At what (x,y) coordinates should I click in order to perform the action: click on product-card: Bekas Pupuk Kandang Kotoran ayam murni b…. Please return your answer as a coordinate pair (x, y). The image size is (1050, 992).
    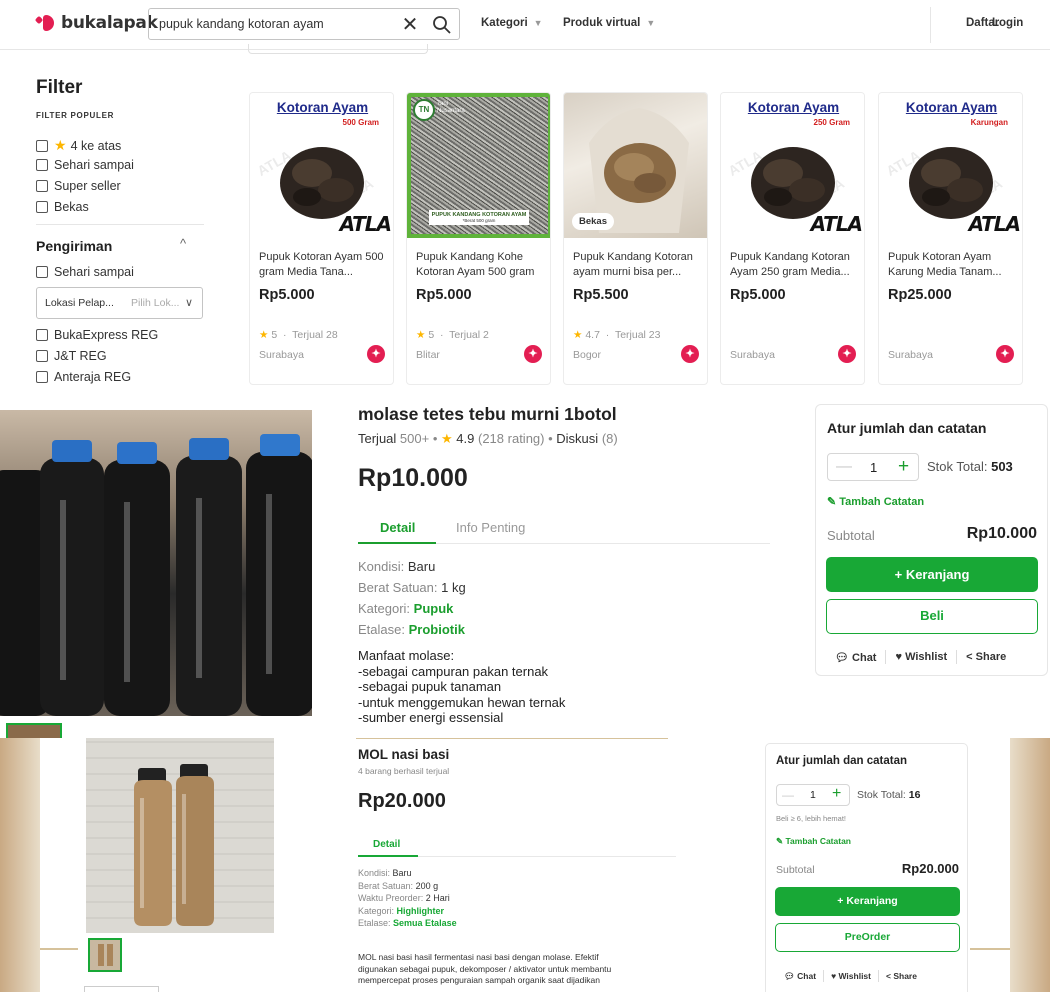
    Looking at the image, I should click on (635, 238).